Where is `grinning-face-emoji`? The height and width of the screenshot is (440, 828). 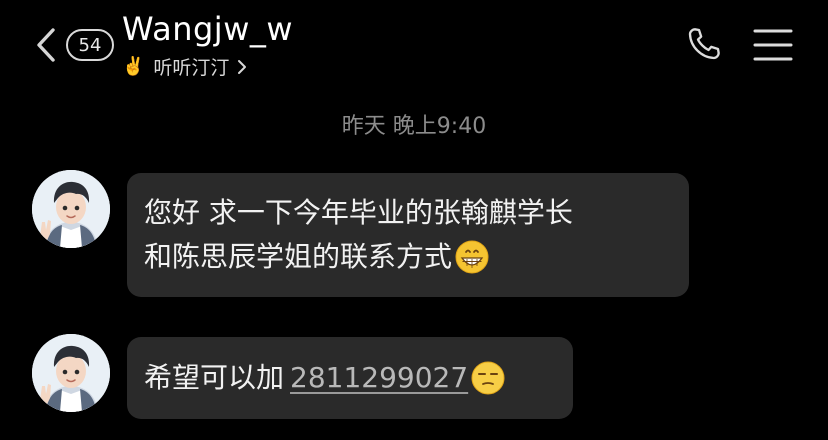
grinning-face-emoji is located at coordinates (472, 257).